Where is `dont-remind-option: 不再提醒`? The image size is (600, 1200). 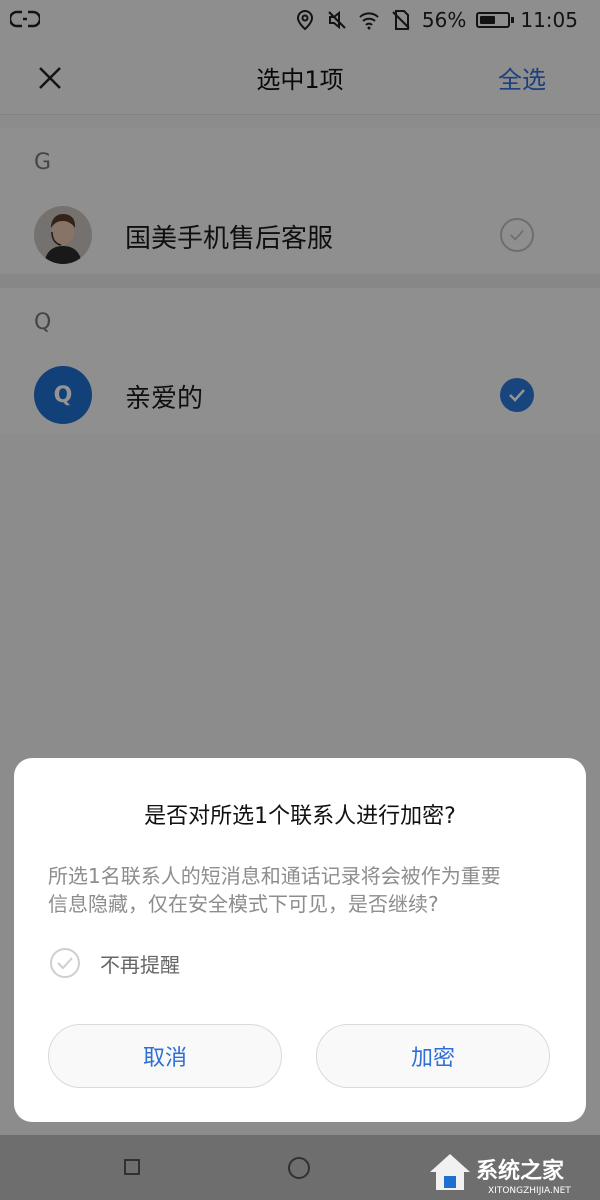
dont-remind-option: 不再提醒 is located at coordinates (115, 963).